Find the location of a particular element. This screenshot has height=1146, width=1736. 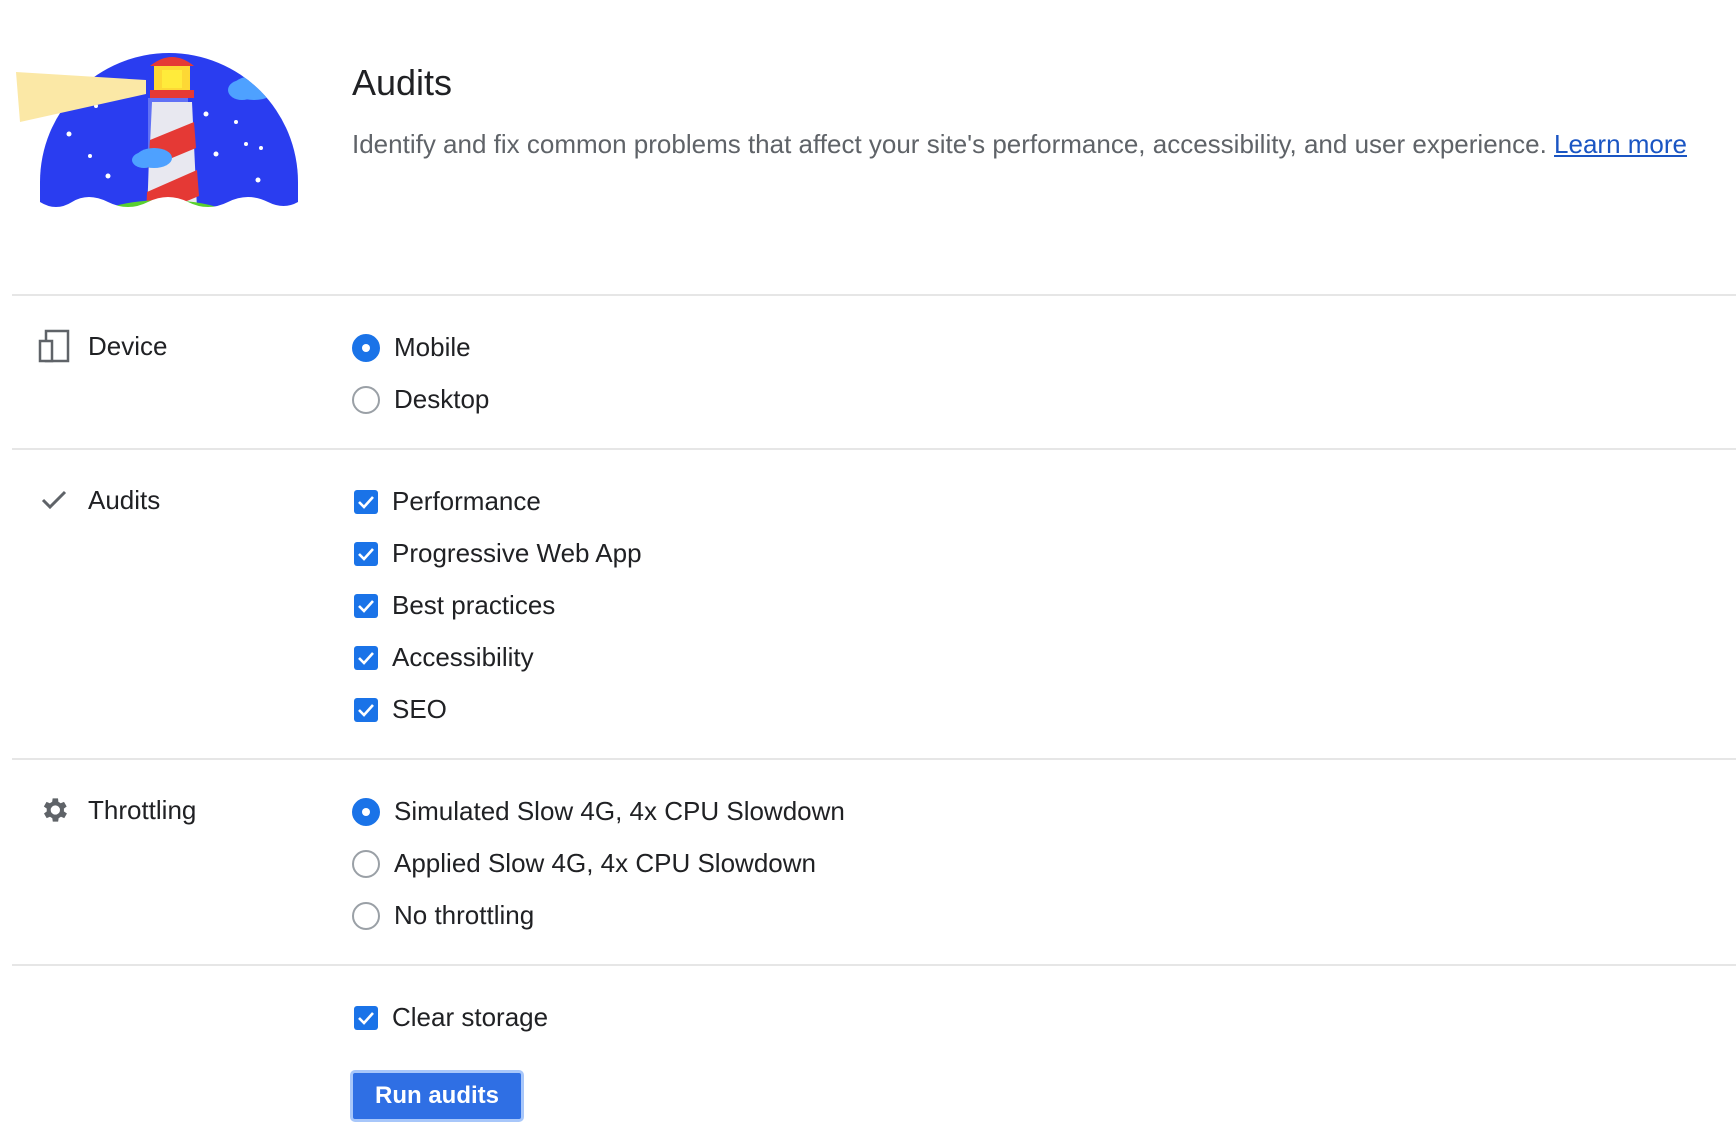

throttling-label: Throttling is located at coordinates (142, 809).